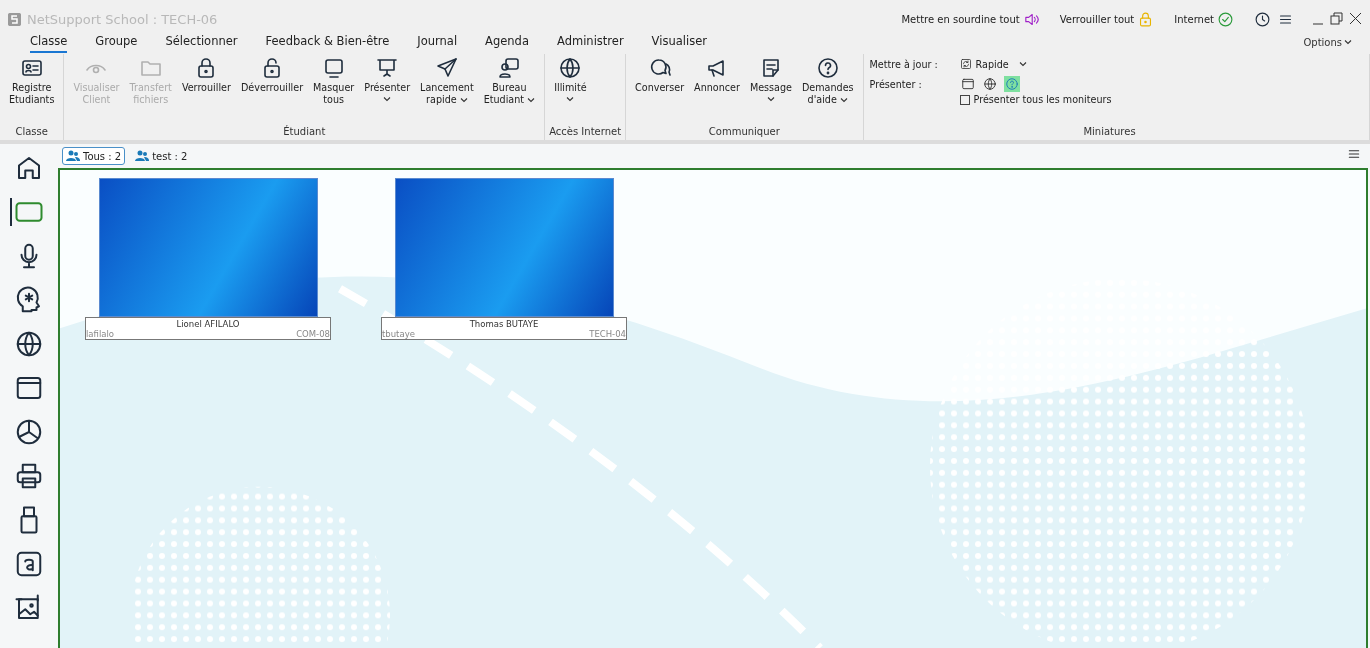 This screenshot has height=648, width=1370. I want to click on machine-name: COM-08, so click(313, 334).